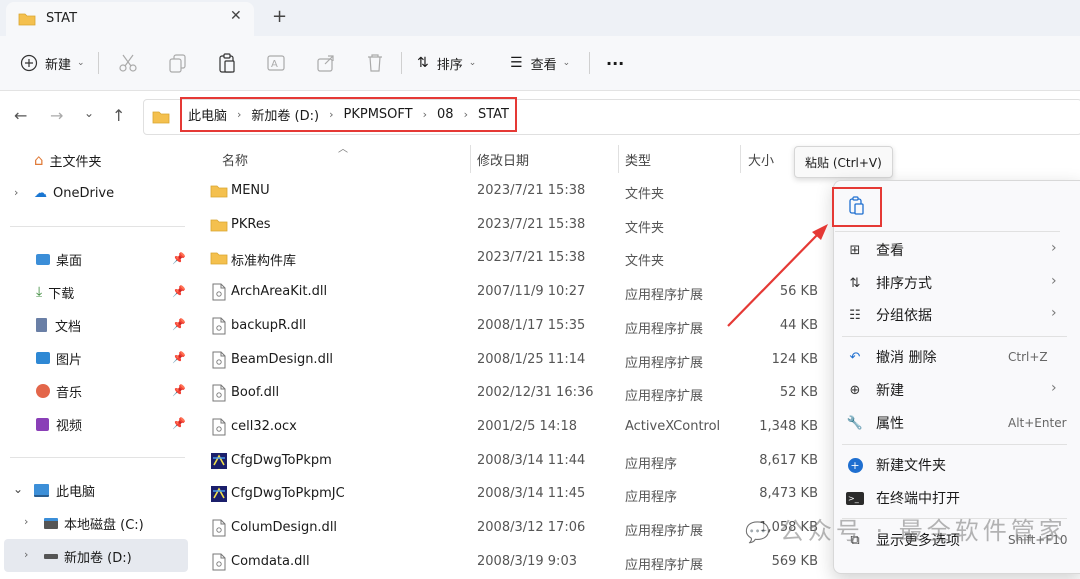 Image resolution: width=1080 pixels, height=579 pixels. What do you see at coordinates (270, 561) in the screenshot?
I see `file-name: Comdata.dll` at bounding box center [270, 561].